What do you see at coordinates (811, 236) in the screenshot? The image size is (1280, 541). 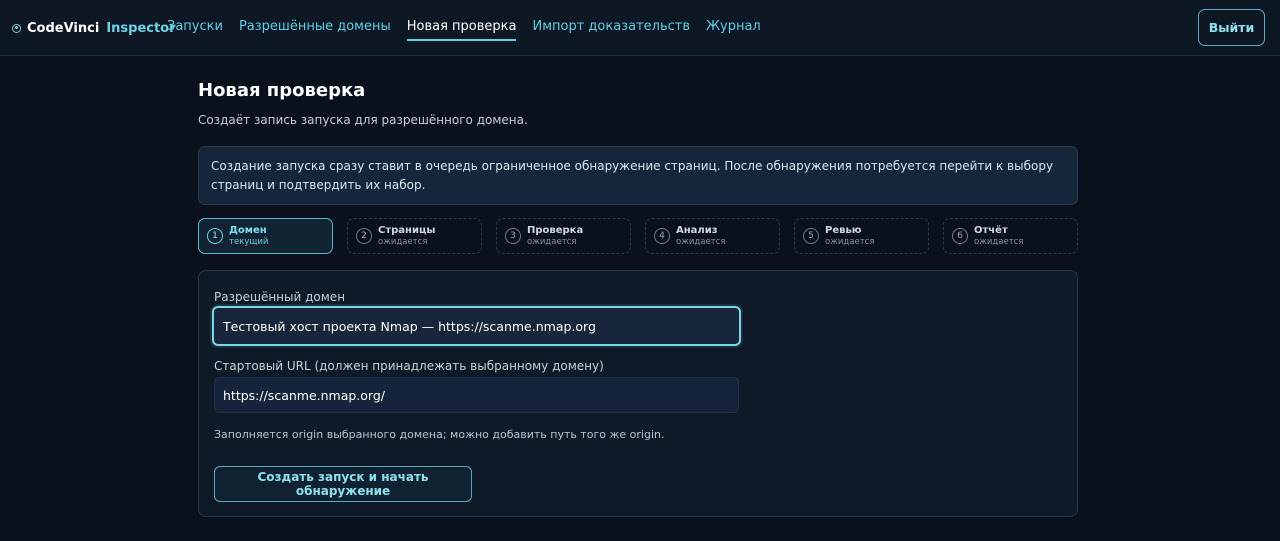 I see `step-number-icon: 5` at bounding box center [811, 236].